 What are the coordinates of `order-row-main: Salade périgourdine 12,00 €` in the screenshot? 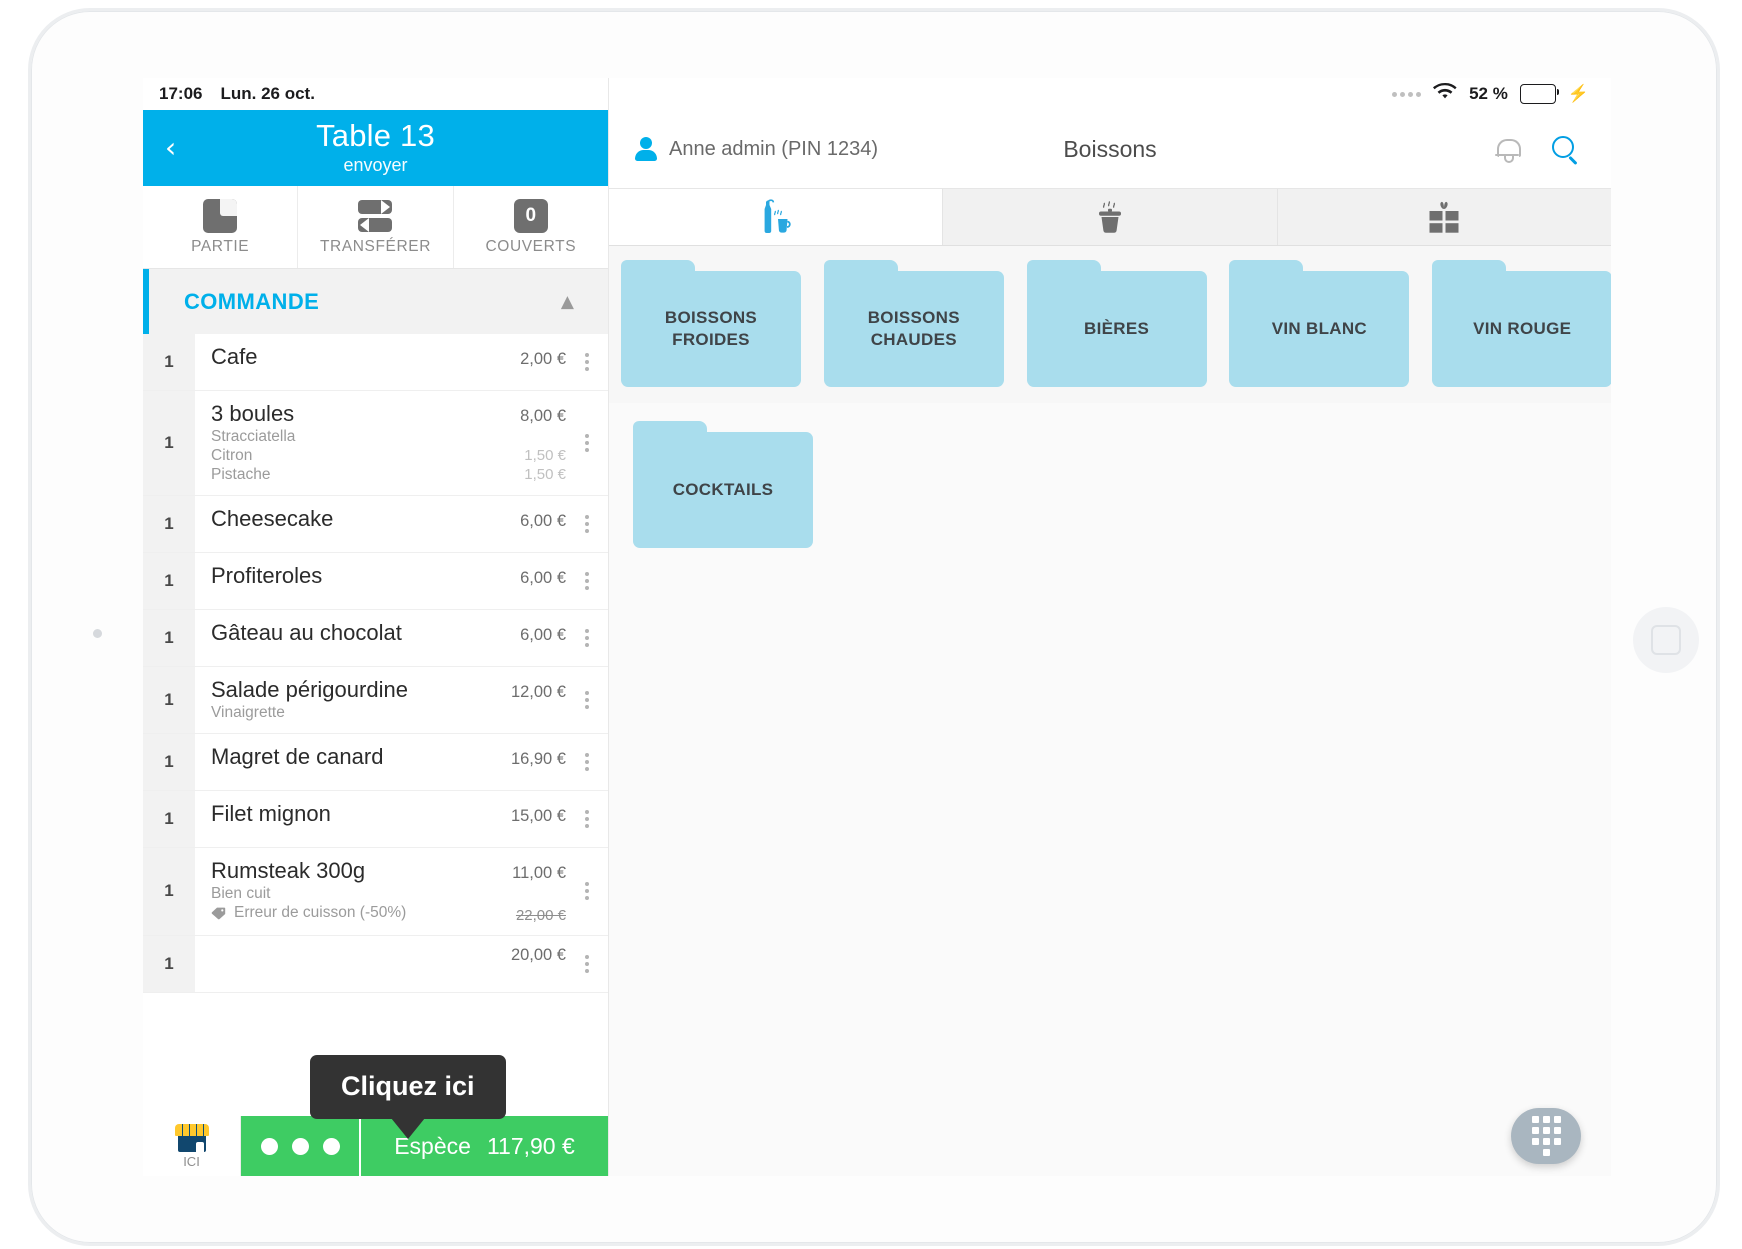 It's located at (388, 690).